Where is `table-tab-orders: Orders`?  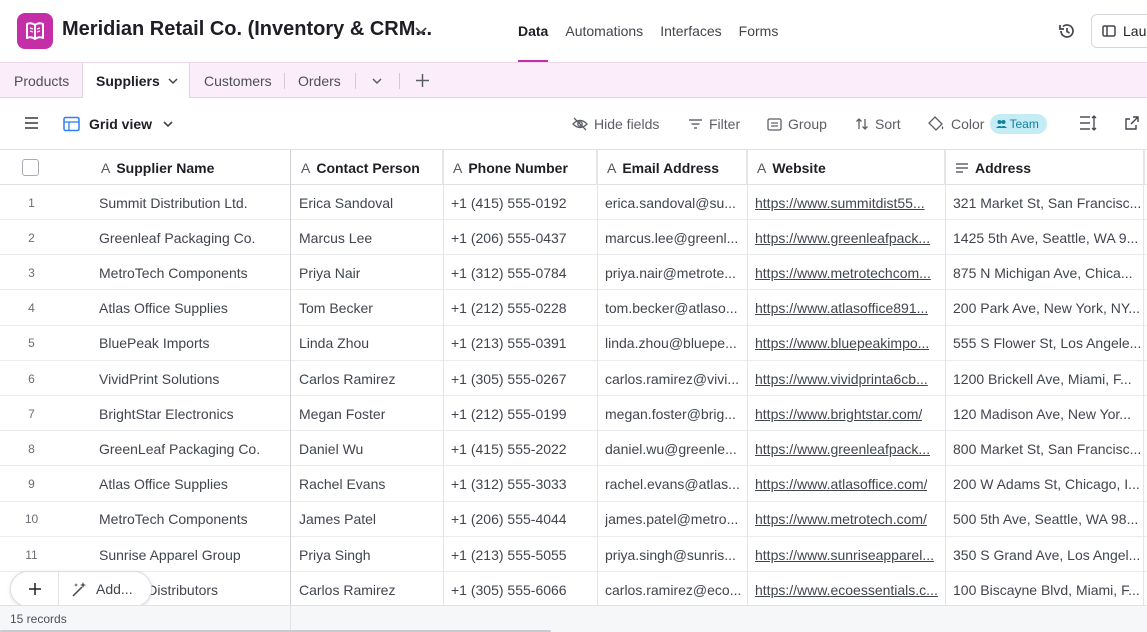 table-tab-orders: Orders is located at coordinates (319, 80).